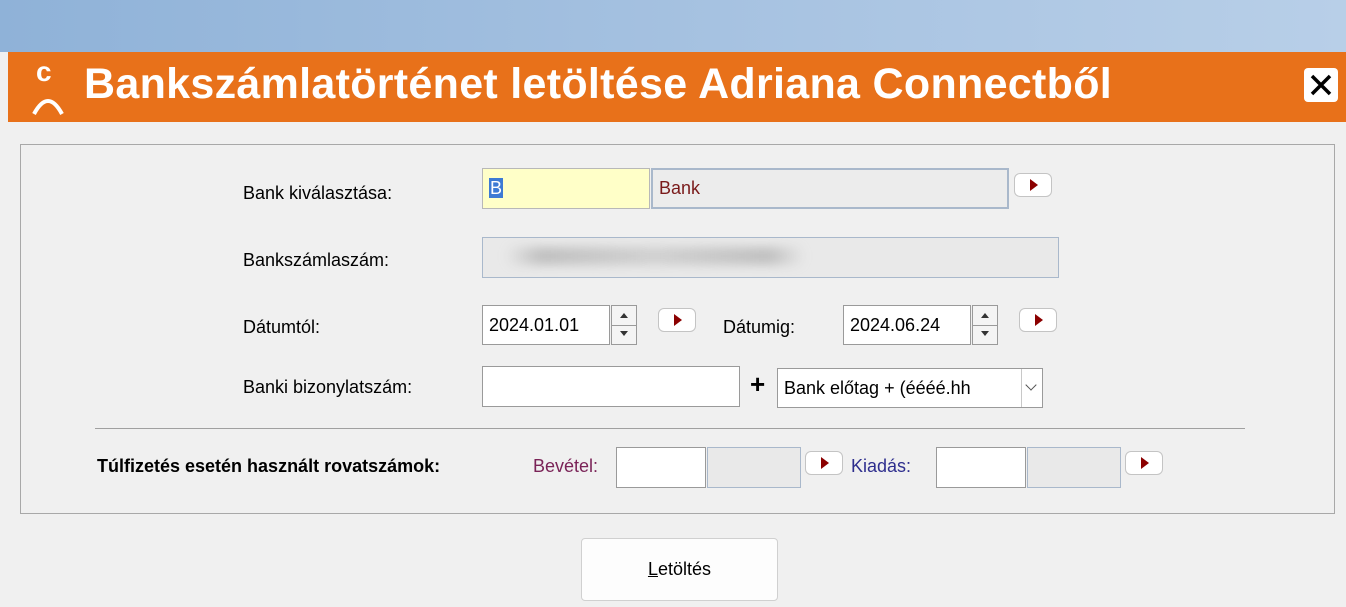 This screenshot has width=1346, height=607. I want to click on bank-code-input: B, so click(566, 188).